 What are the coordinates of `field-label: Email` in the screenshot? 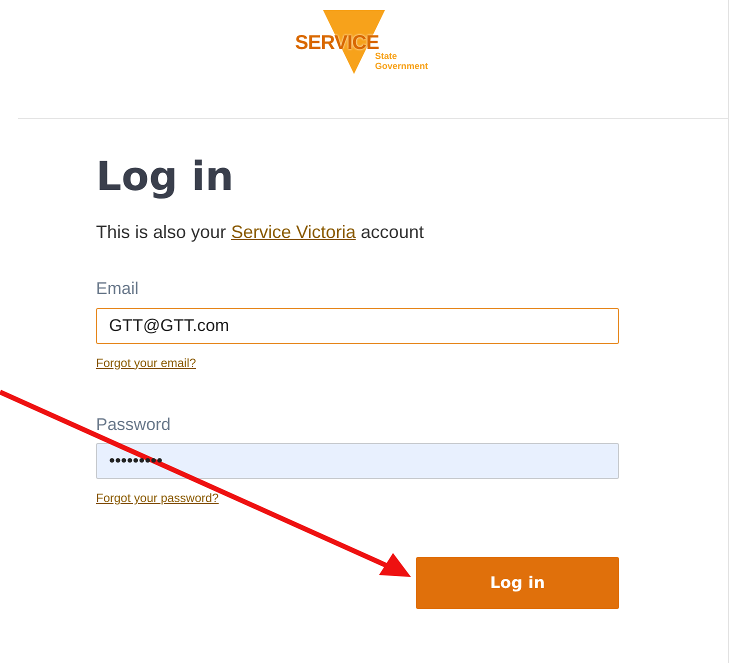 It's located at (117, 289).